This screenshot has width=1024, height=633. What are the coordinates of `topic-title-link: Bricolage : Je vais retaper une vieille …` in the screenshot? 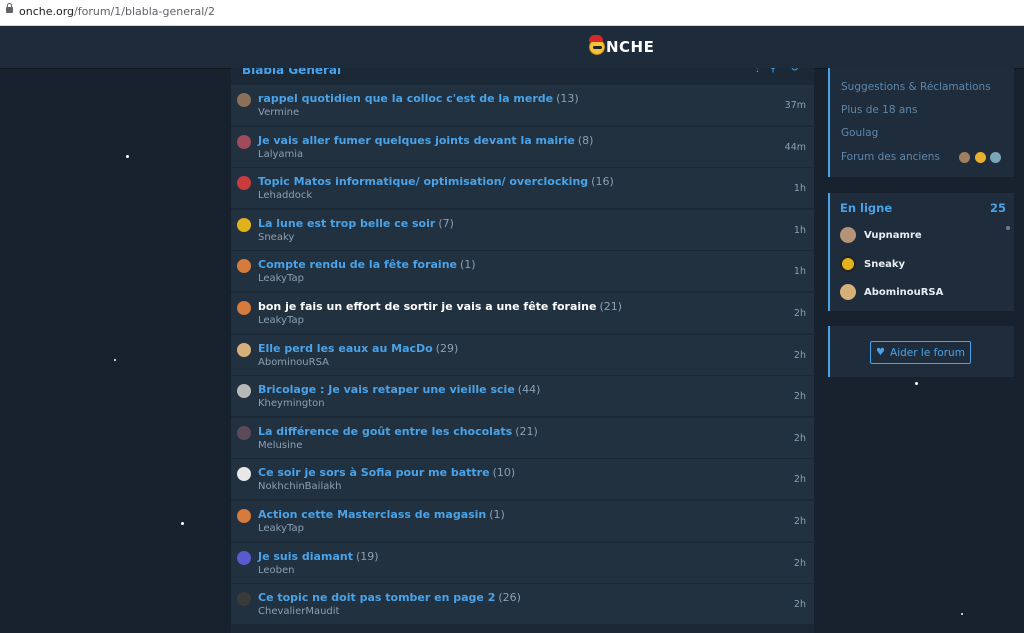 It's located at (386, 389).